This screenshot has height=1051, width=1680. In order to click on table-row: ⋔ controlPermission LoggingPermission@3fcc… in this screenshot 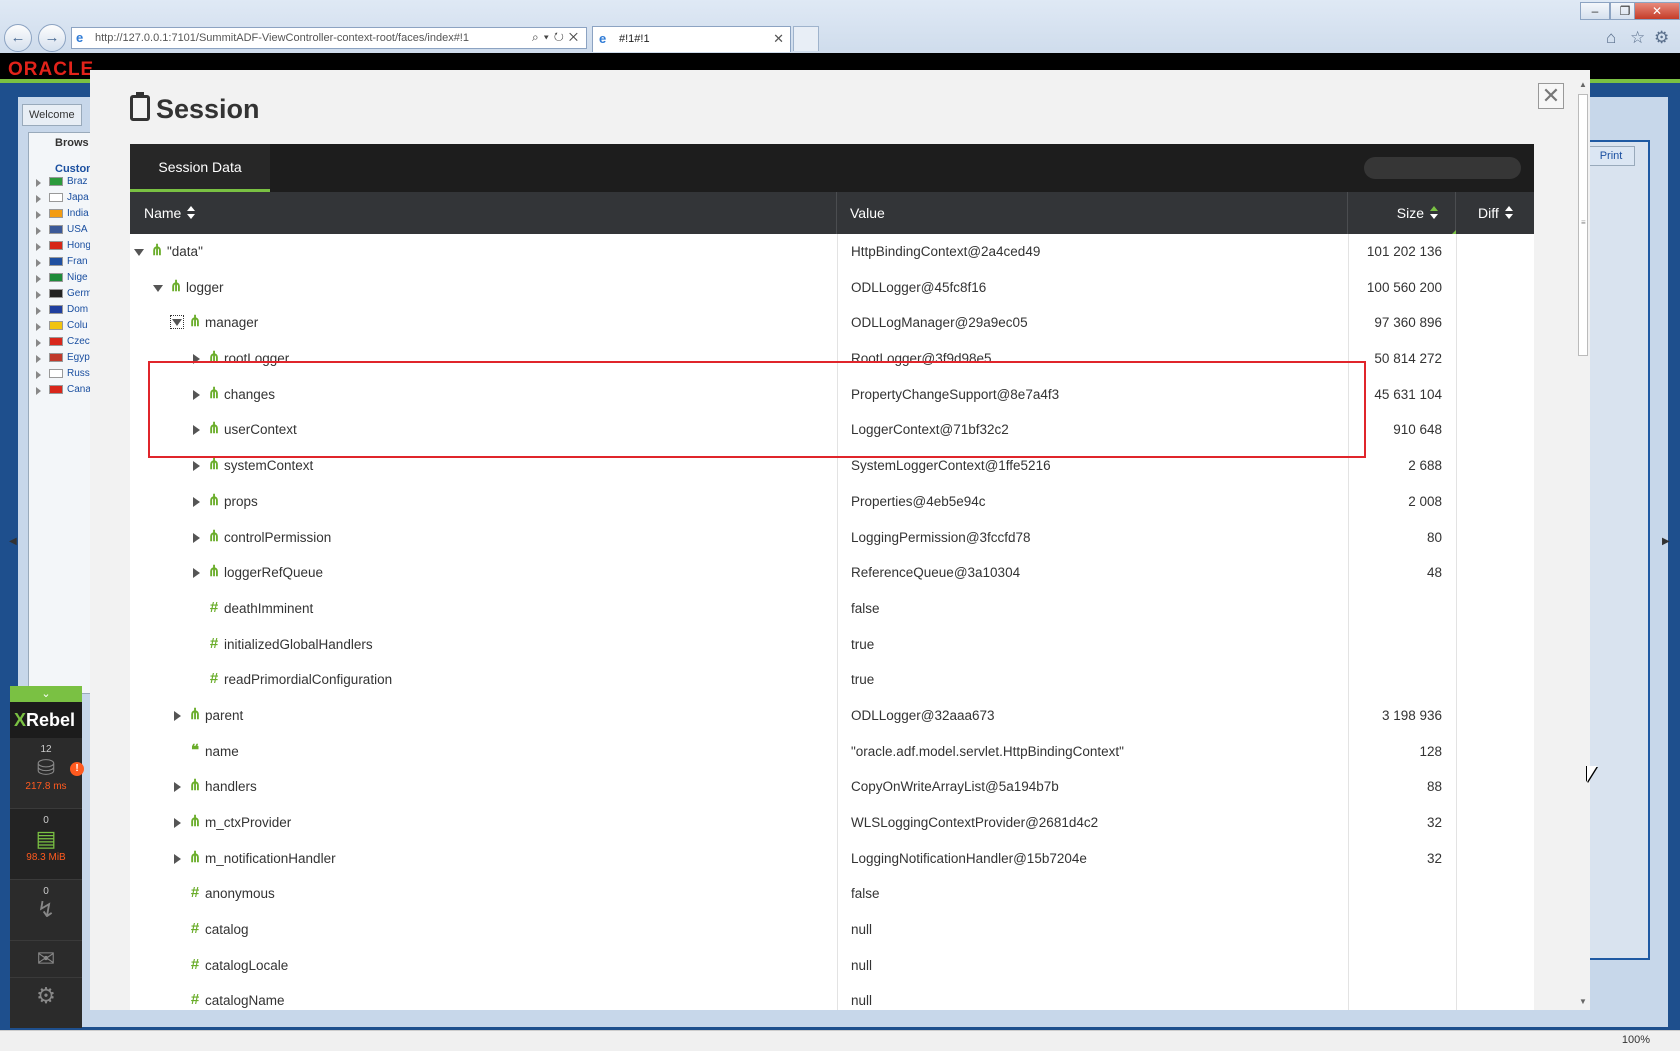, I will do `click(832, 537)`.